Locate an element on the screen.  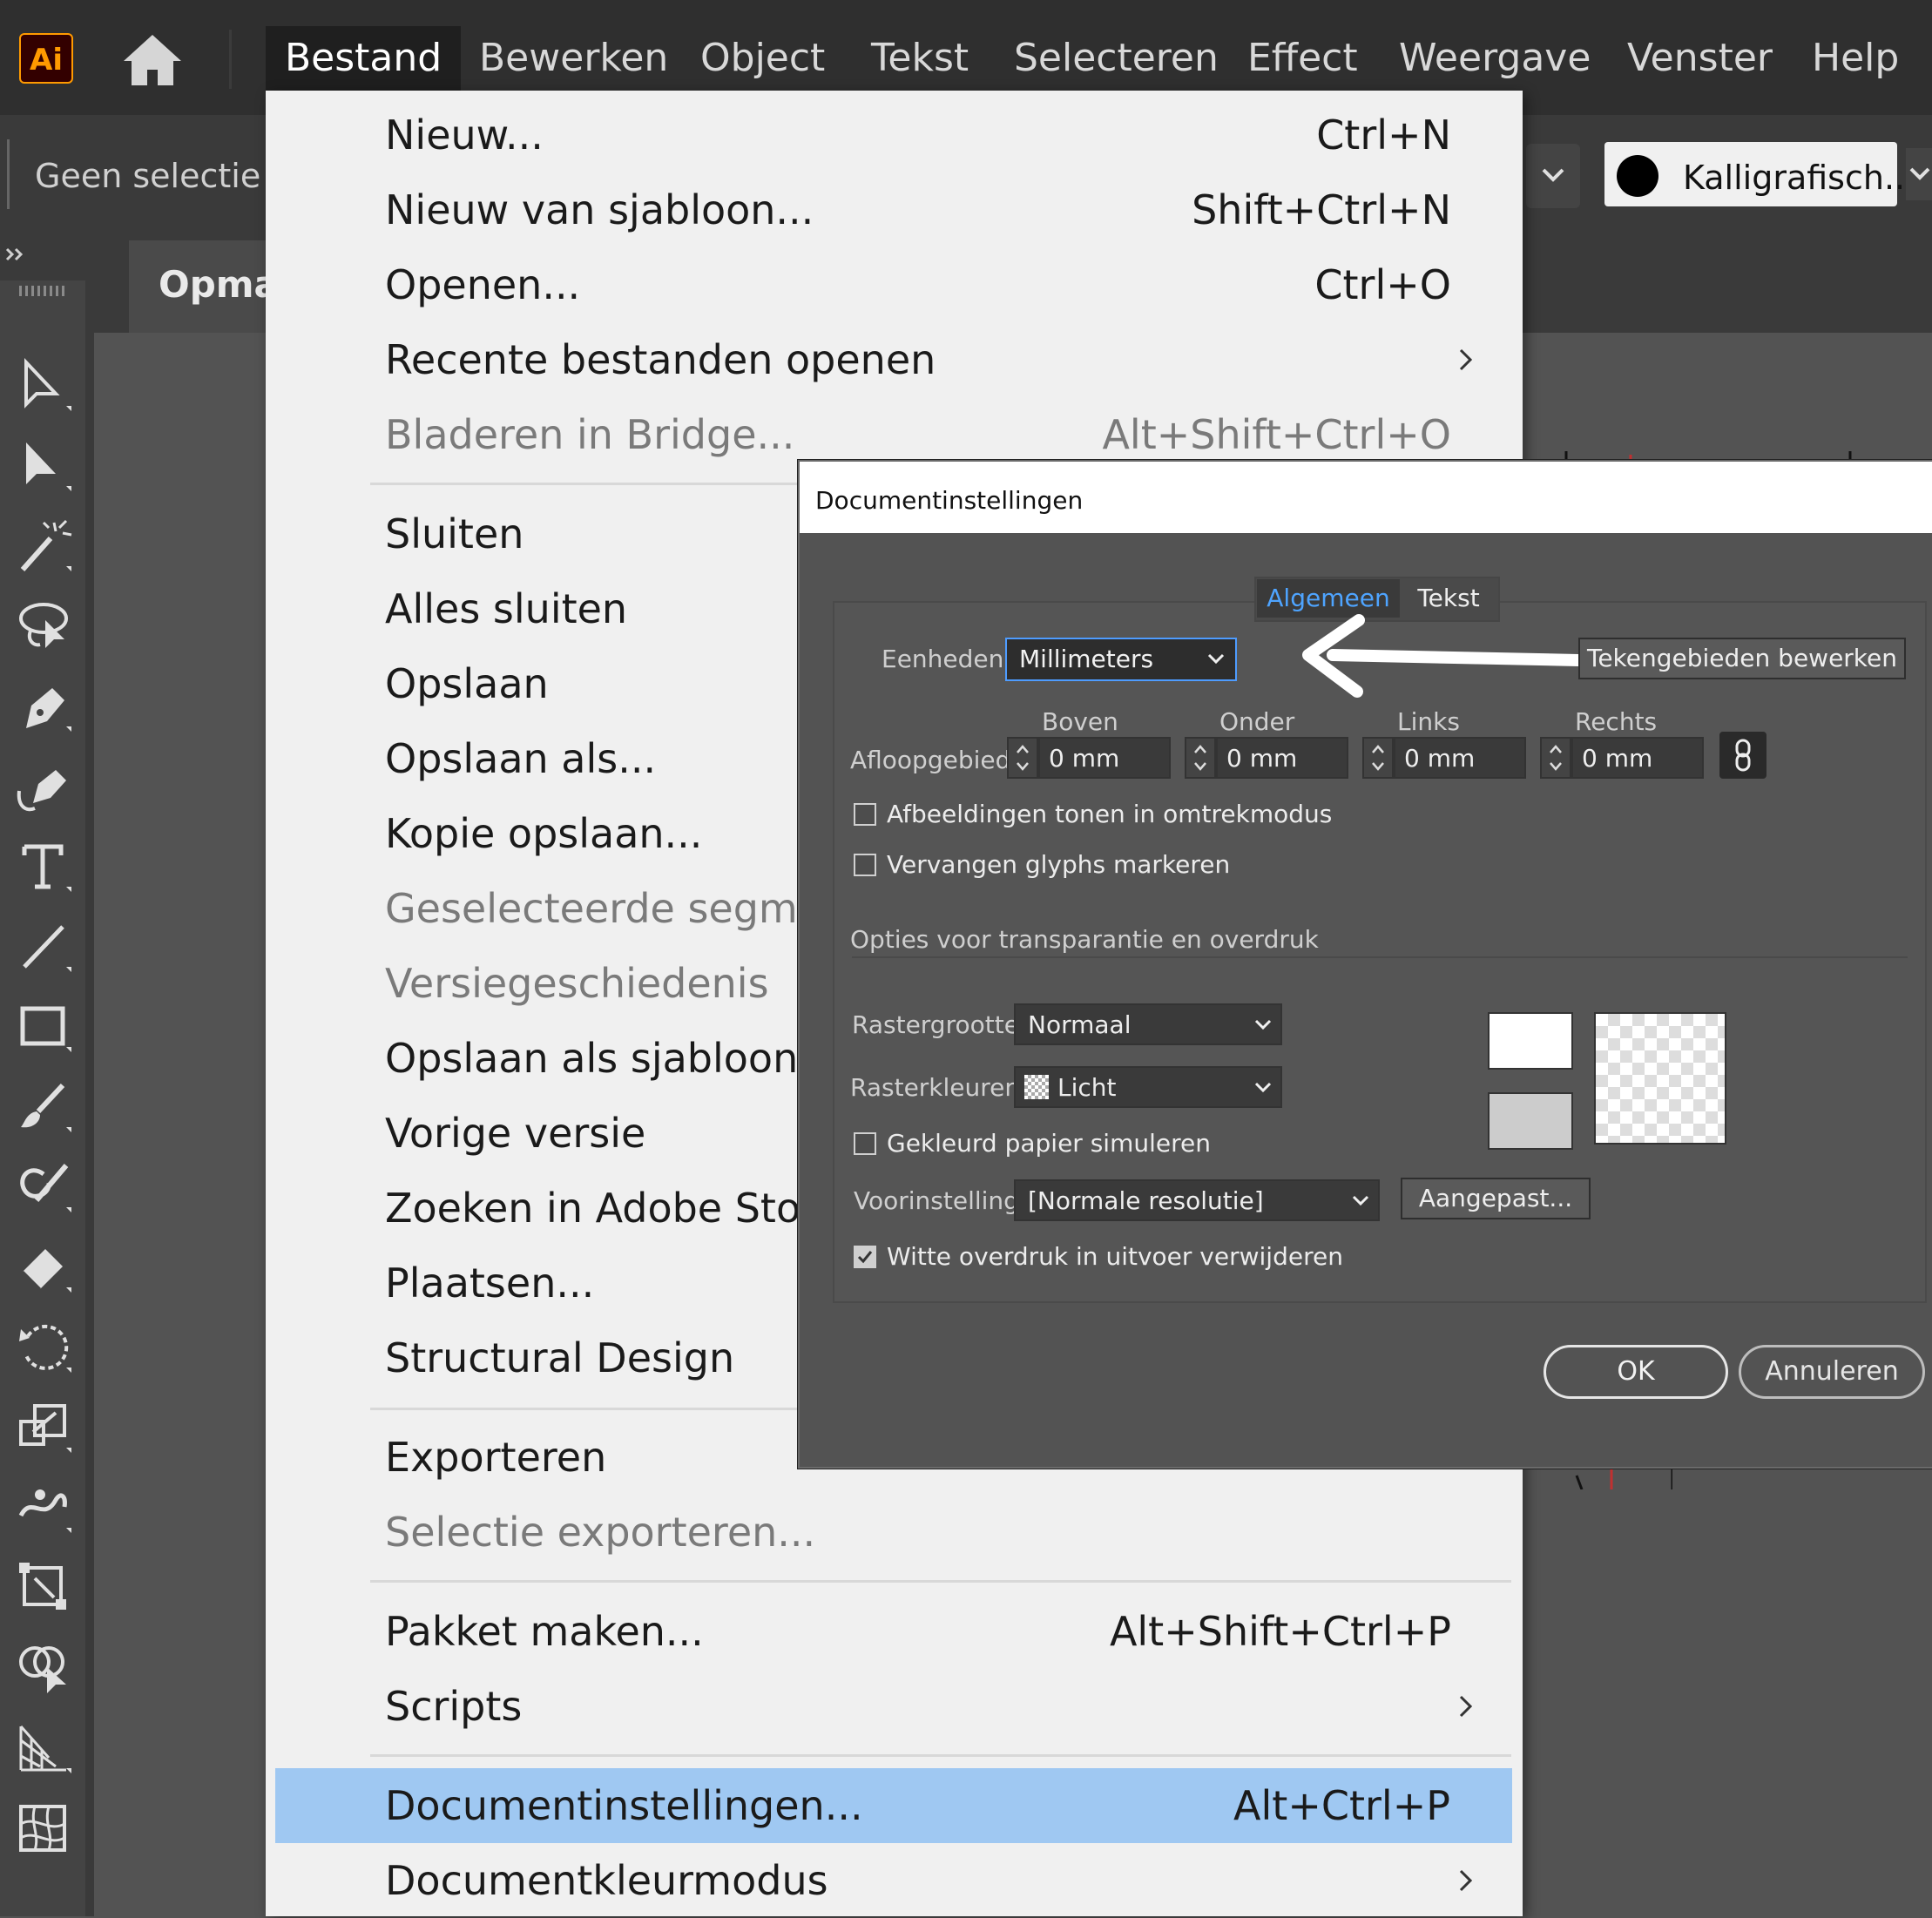
menu-bewerken: Bewerken is located at coordinates (573, 58).